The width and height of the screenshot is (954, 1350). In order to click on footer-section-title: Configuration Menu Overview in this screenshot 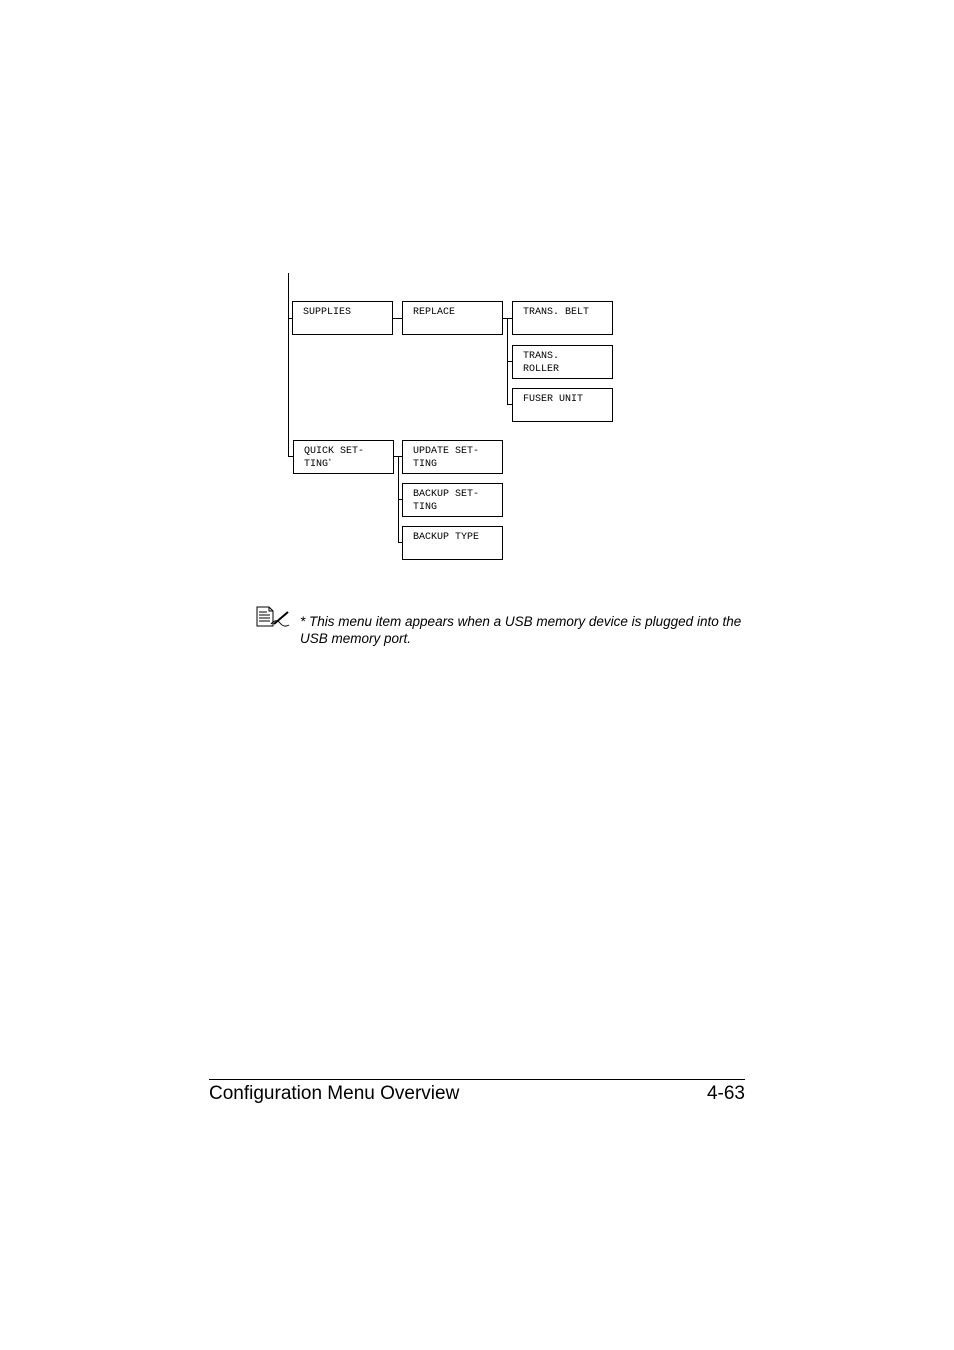, I will do `click(334, 1093)`.